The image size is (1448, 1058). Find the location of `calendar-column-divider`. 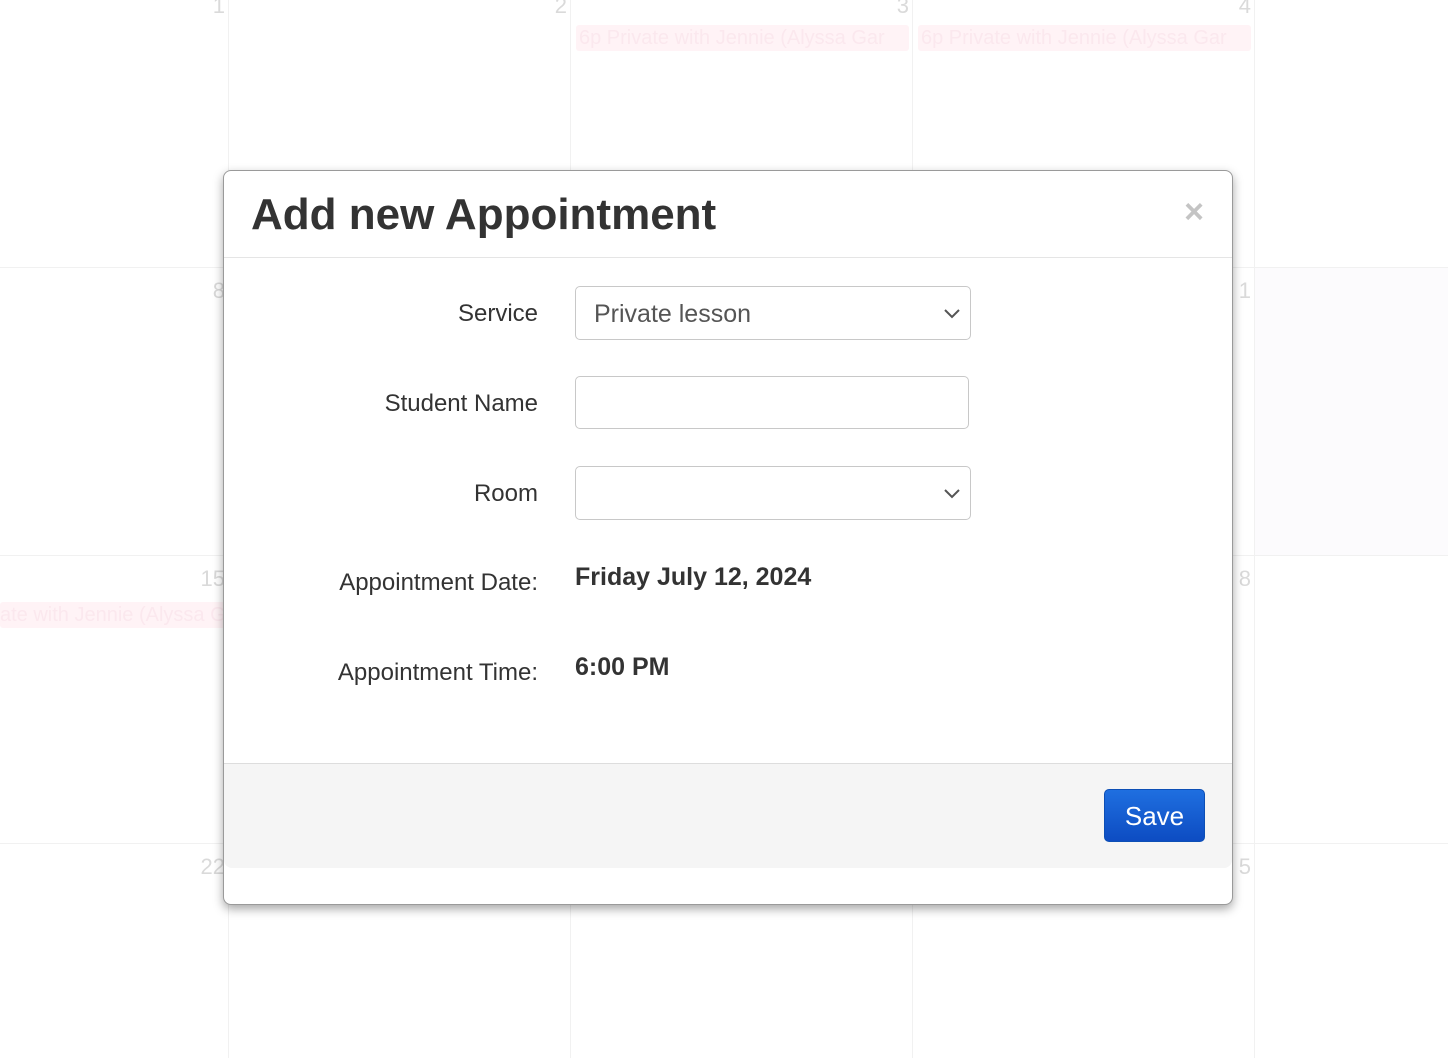

calendar-column-divider is located at coordinates (1254, 529).